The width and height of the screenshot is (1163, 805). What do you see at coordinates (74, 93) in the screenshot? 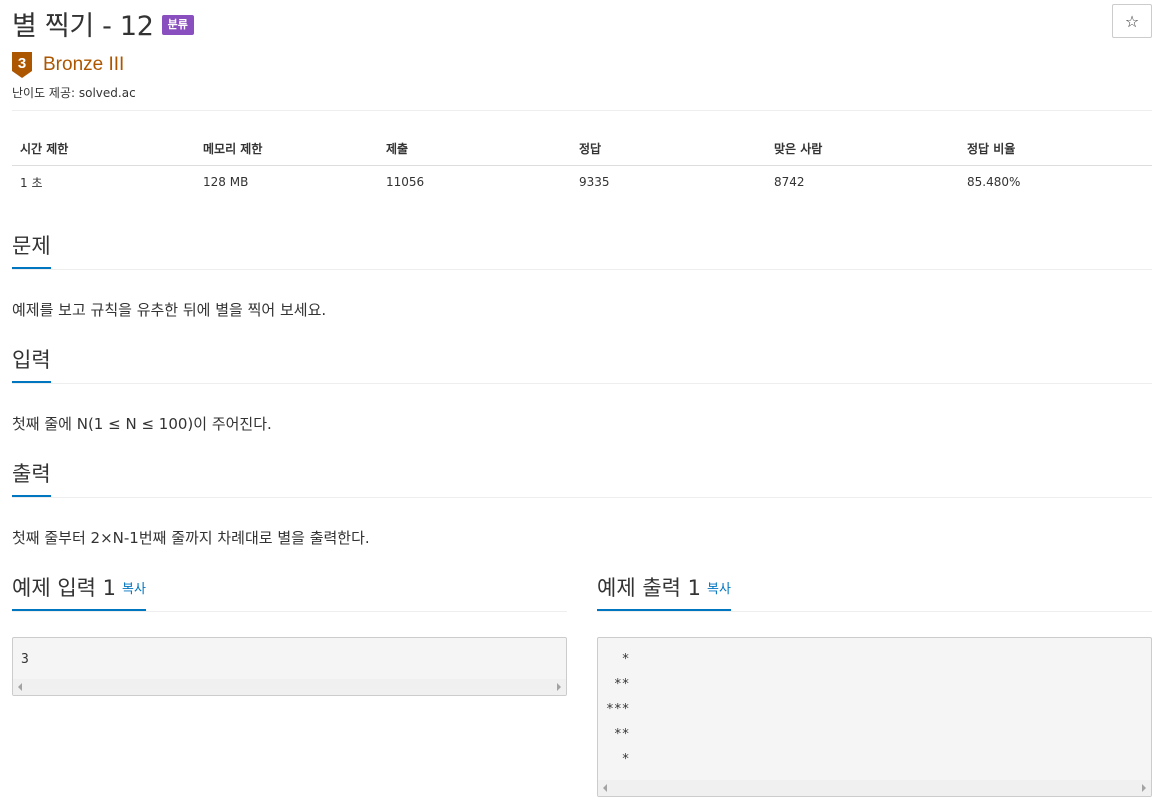
I see `difficulty-provider: 난이도 제공: solved.ac` at bounding box center [74, 93].